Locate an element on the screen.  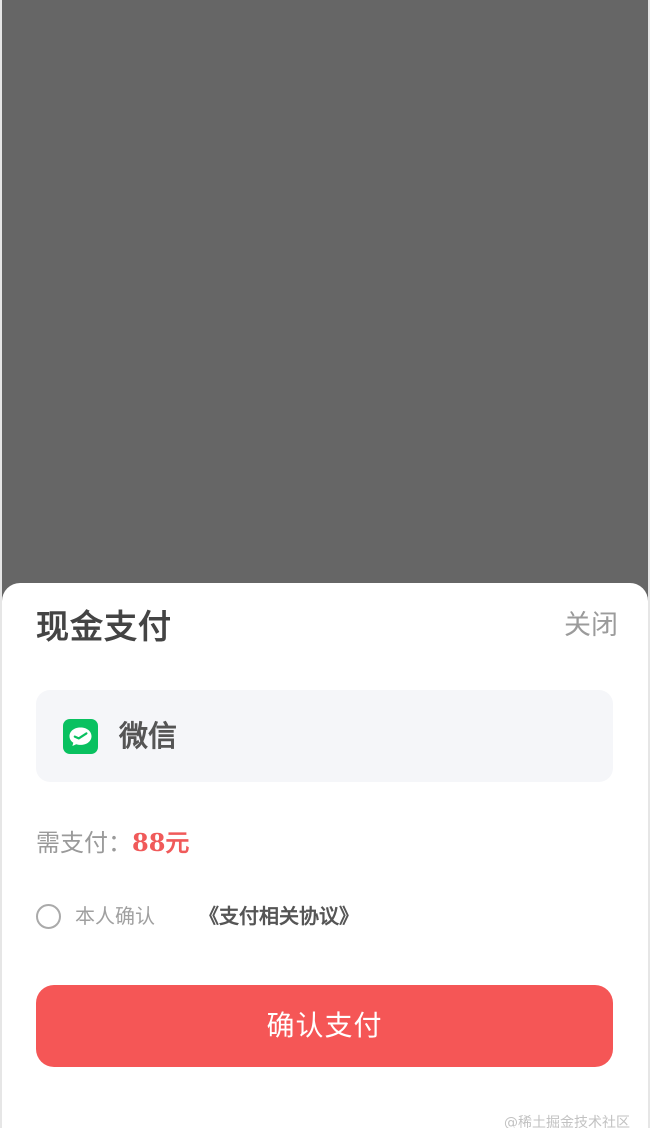
amount-row: 需支付：88元 is located at coordinates (112, 844).